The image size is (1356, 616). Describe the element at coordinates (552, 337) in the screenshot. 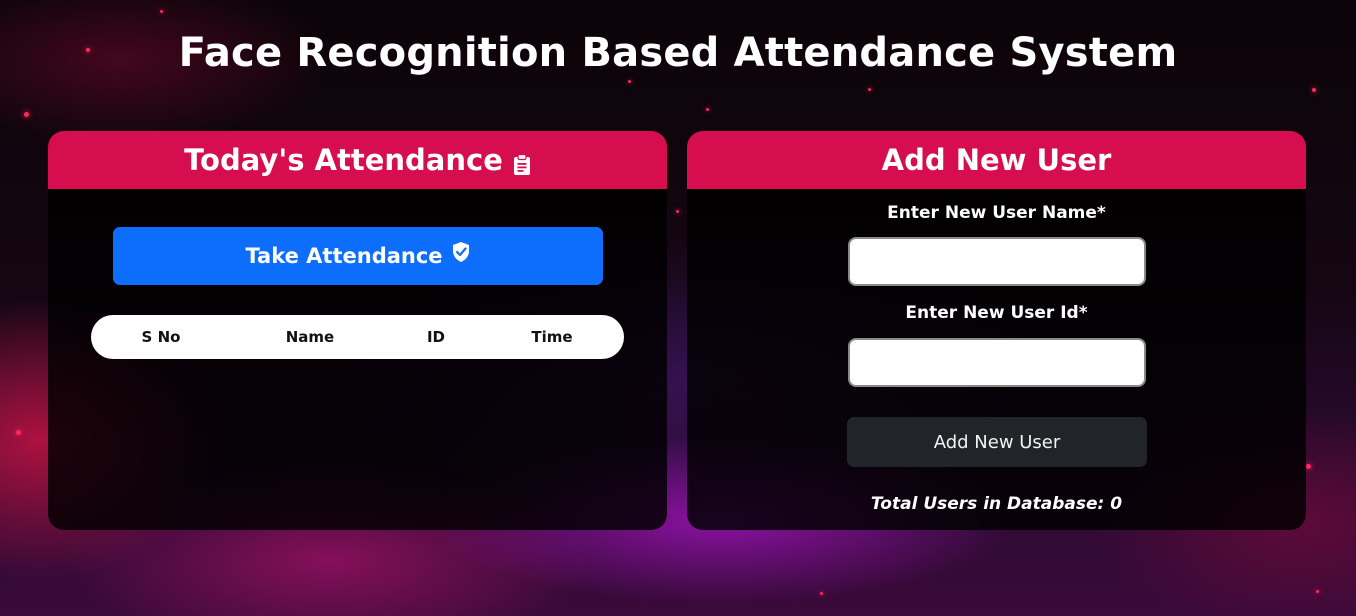

I see `column-header-time: Time` at that location.